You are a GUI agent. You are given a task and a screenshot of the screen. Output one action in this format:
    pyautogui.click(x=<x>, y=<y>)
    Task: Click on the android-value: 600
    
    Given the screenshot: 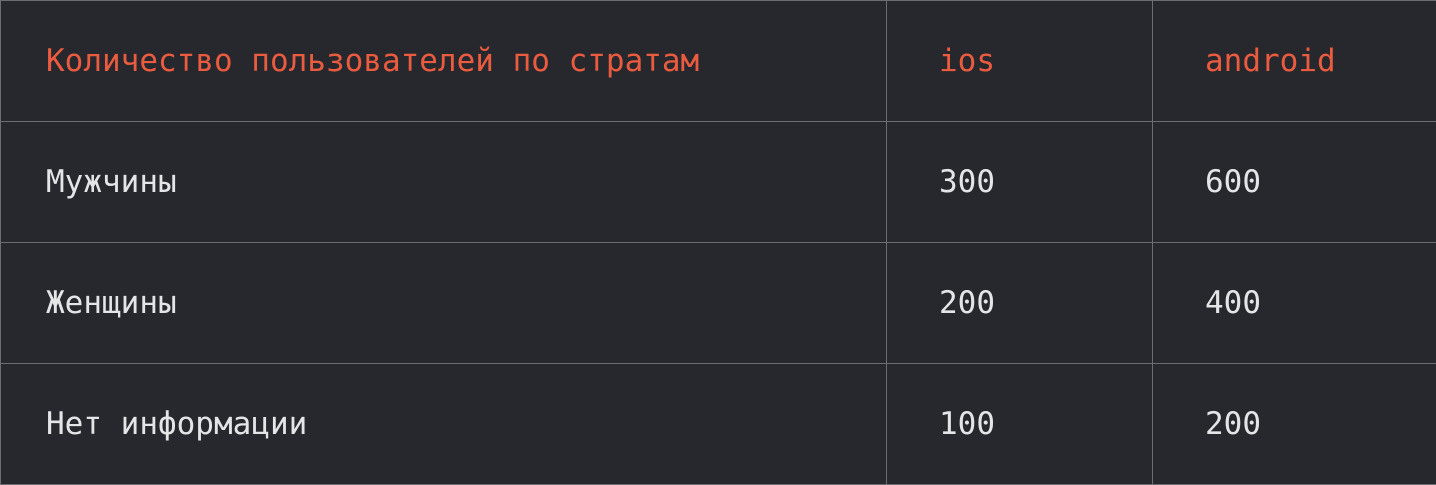 What is the action you would take?
    pyautogui.click(x=1294, y=182)
    